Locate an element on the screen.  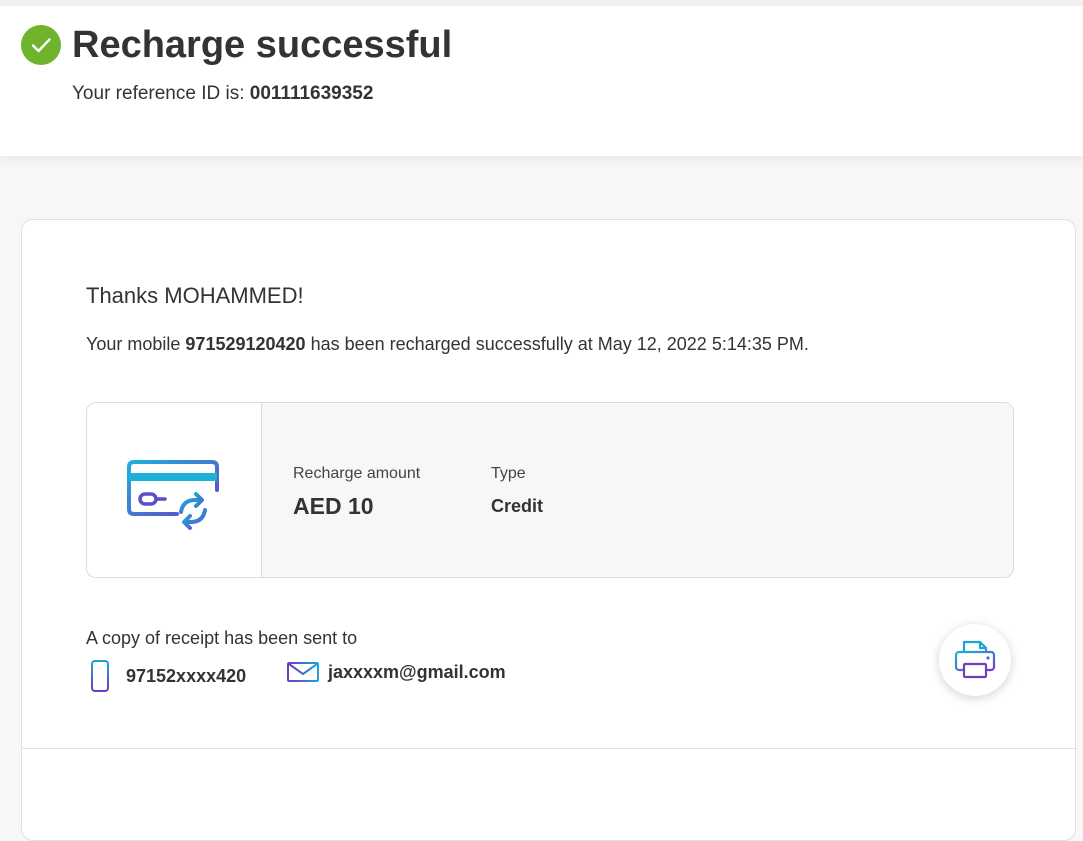
mobile-number: 971529120420 is located at coordinates (245, 344).